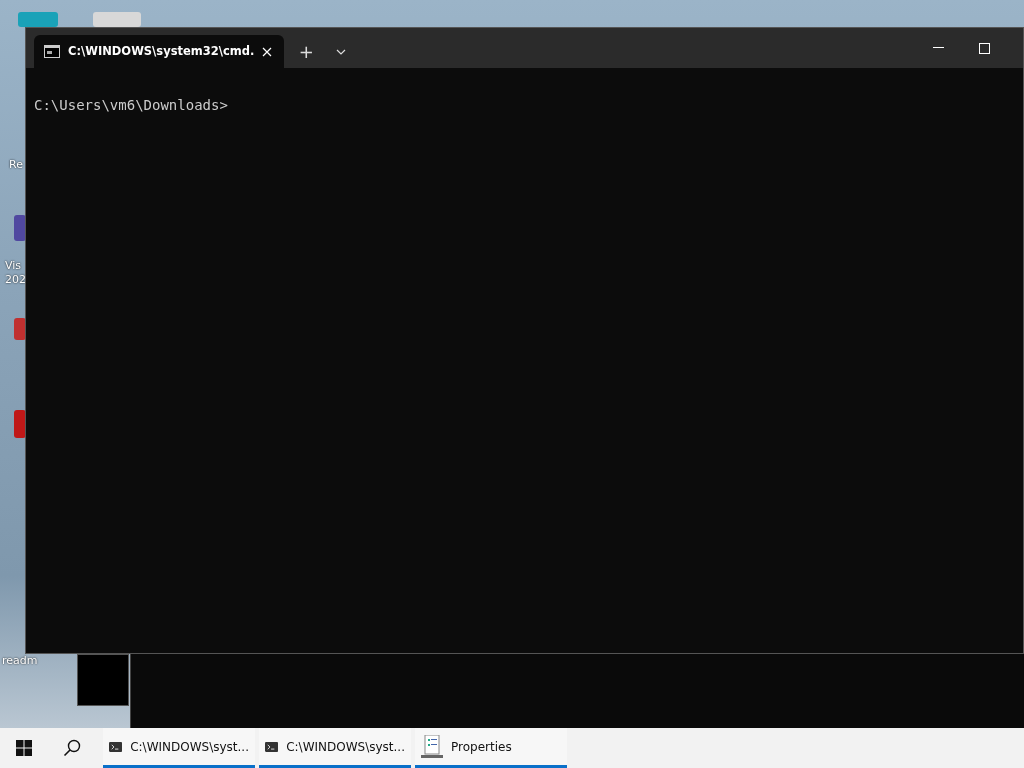  What do you see at coordinates (306, 51) in the screenshot?
I see `new-tab-button: +` at bounding box center [306, 51].